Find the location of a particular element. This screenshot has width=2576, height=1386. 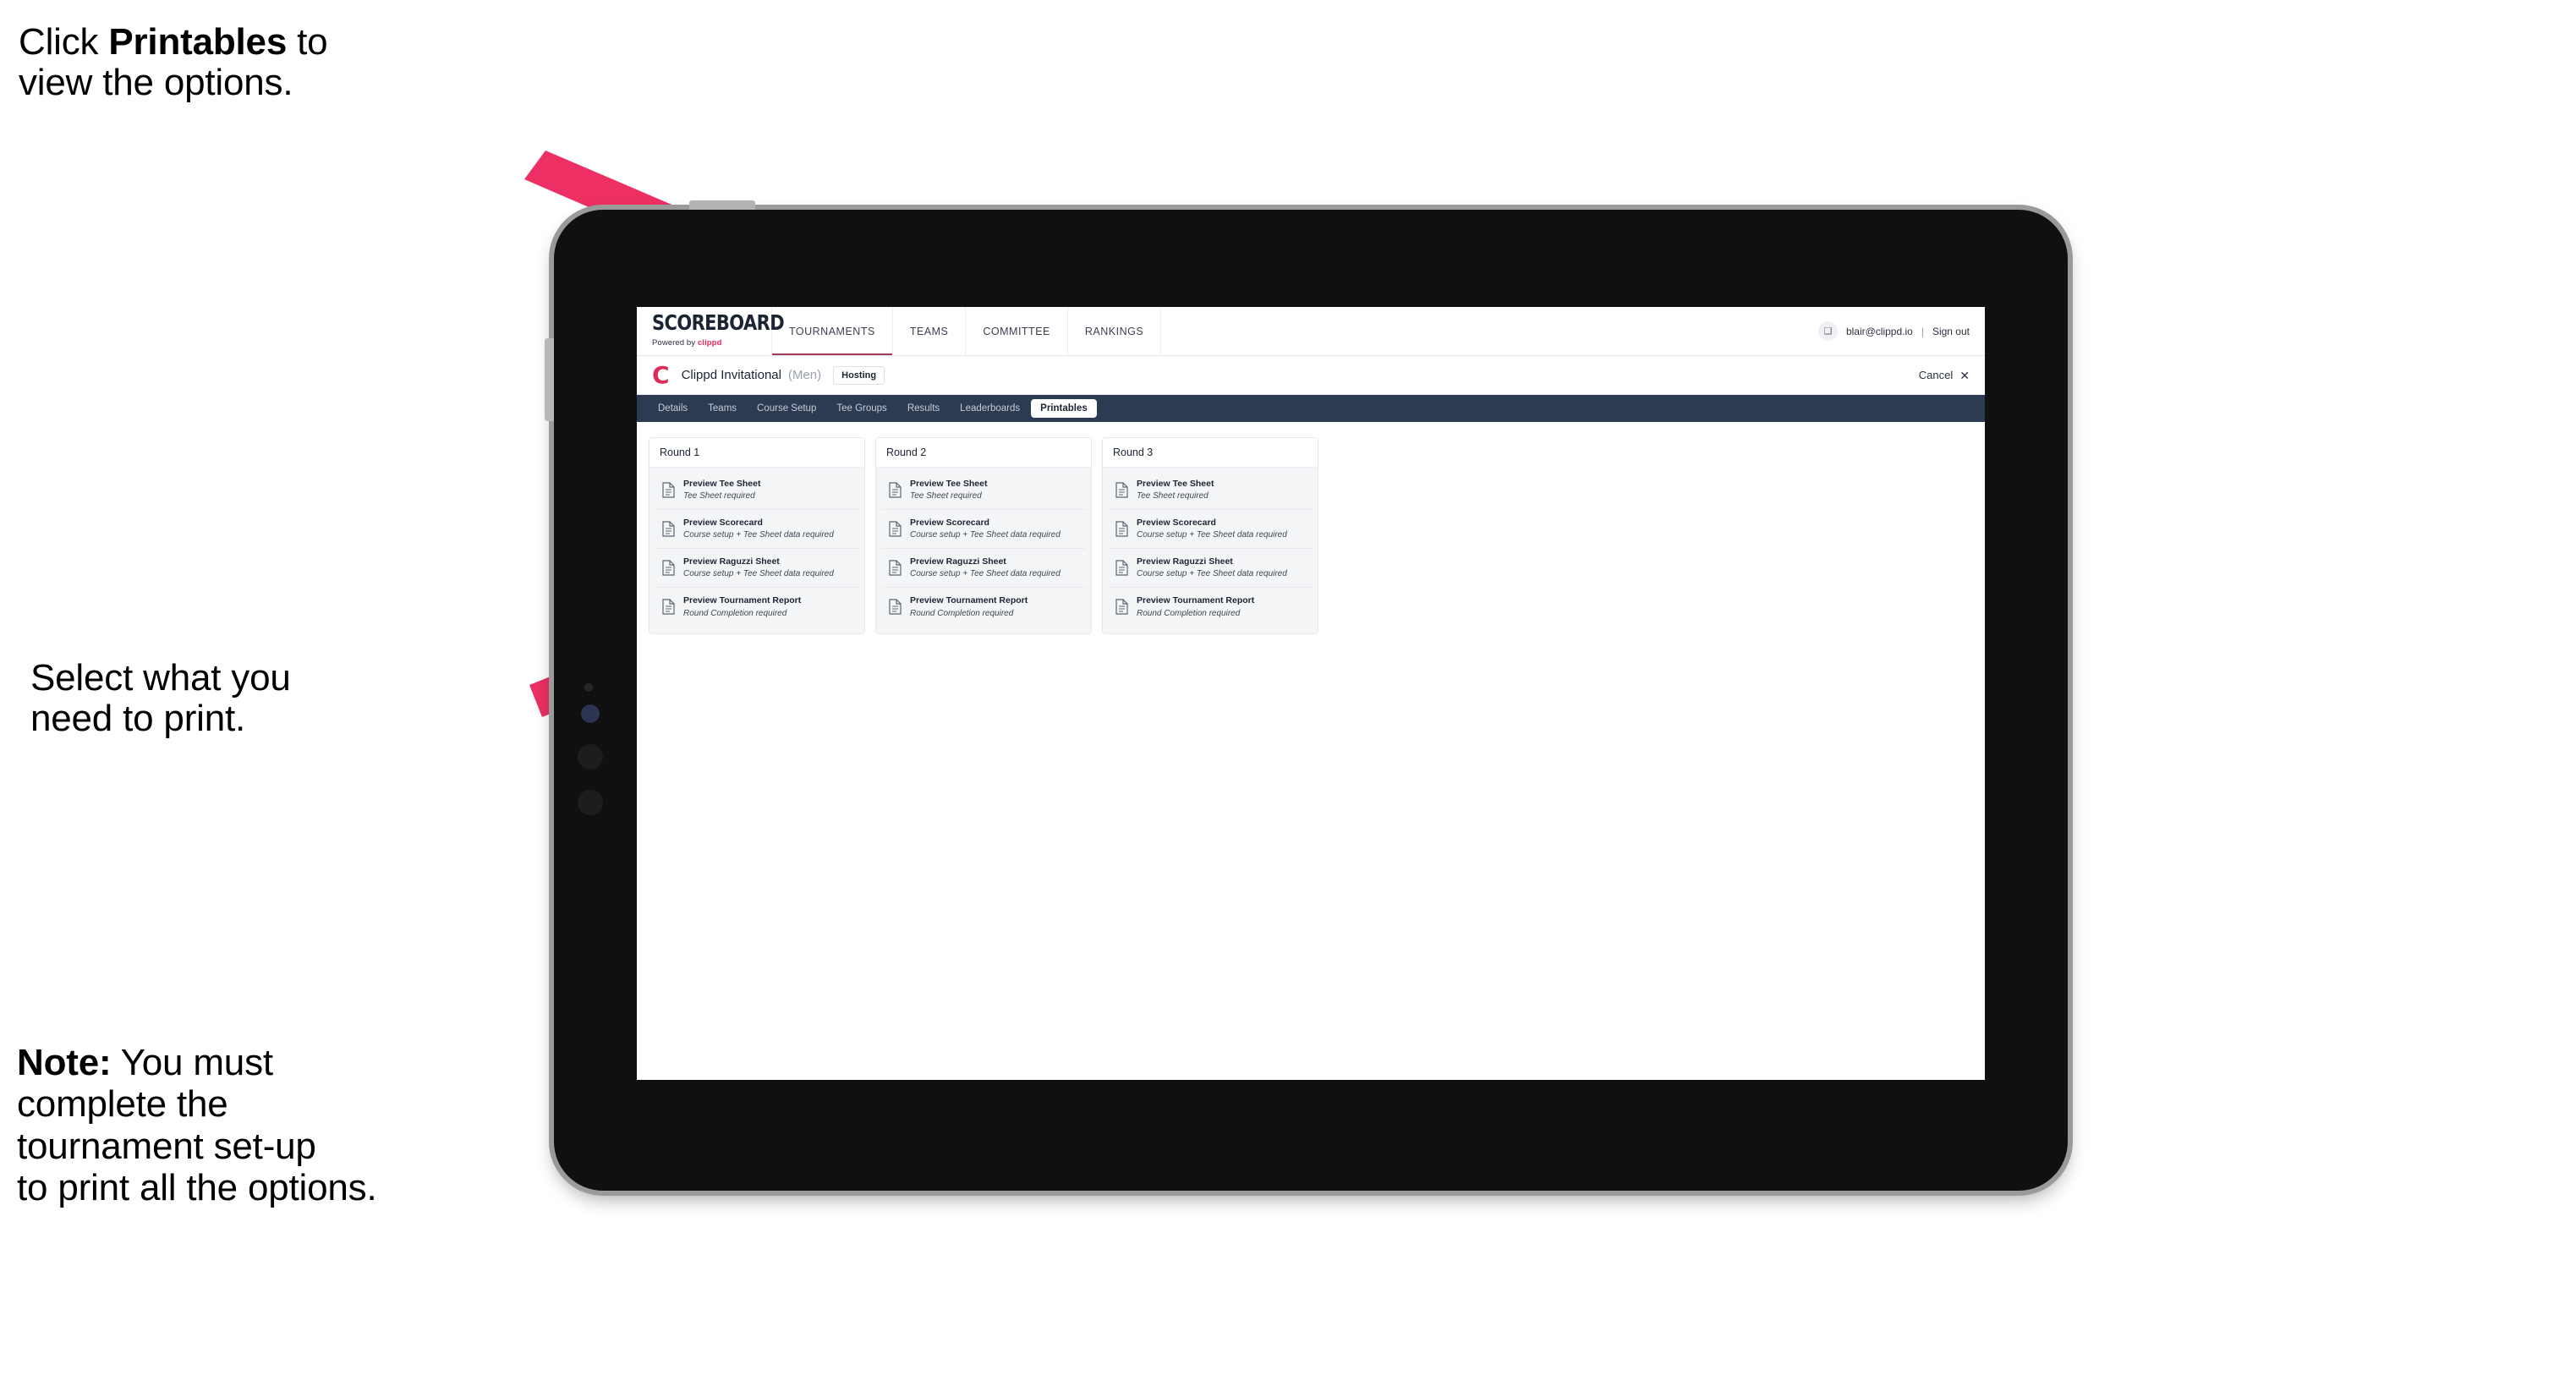

sign-out-link: Sign out is located at coordinates (1951, 331).